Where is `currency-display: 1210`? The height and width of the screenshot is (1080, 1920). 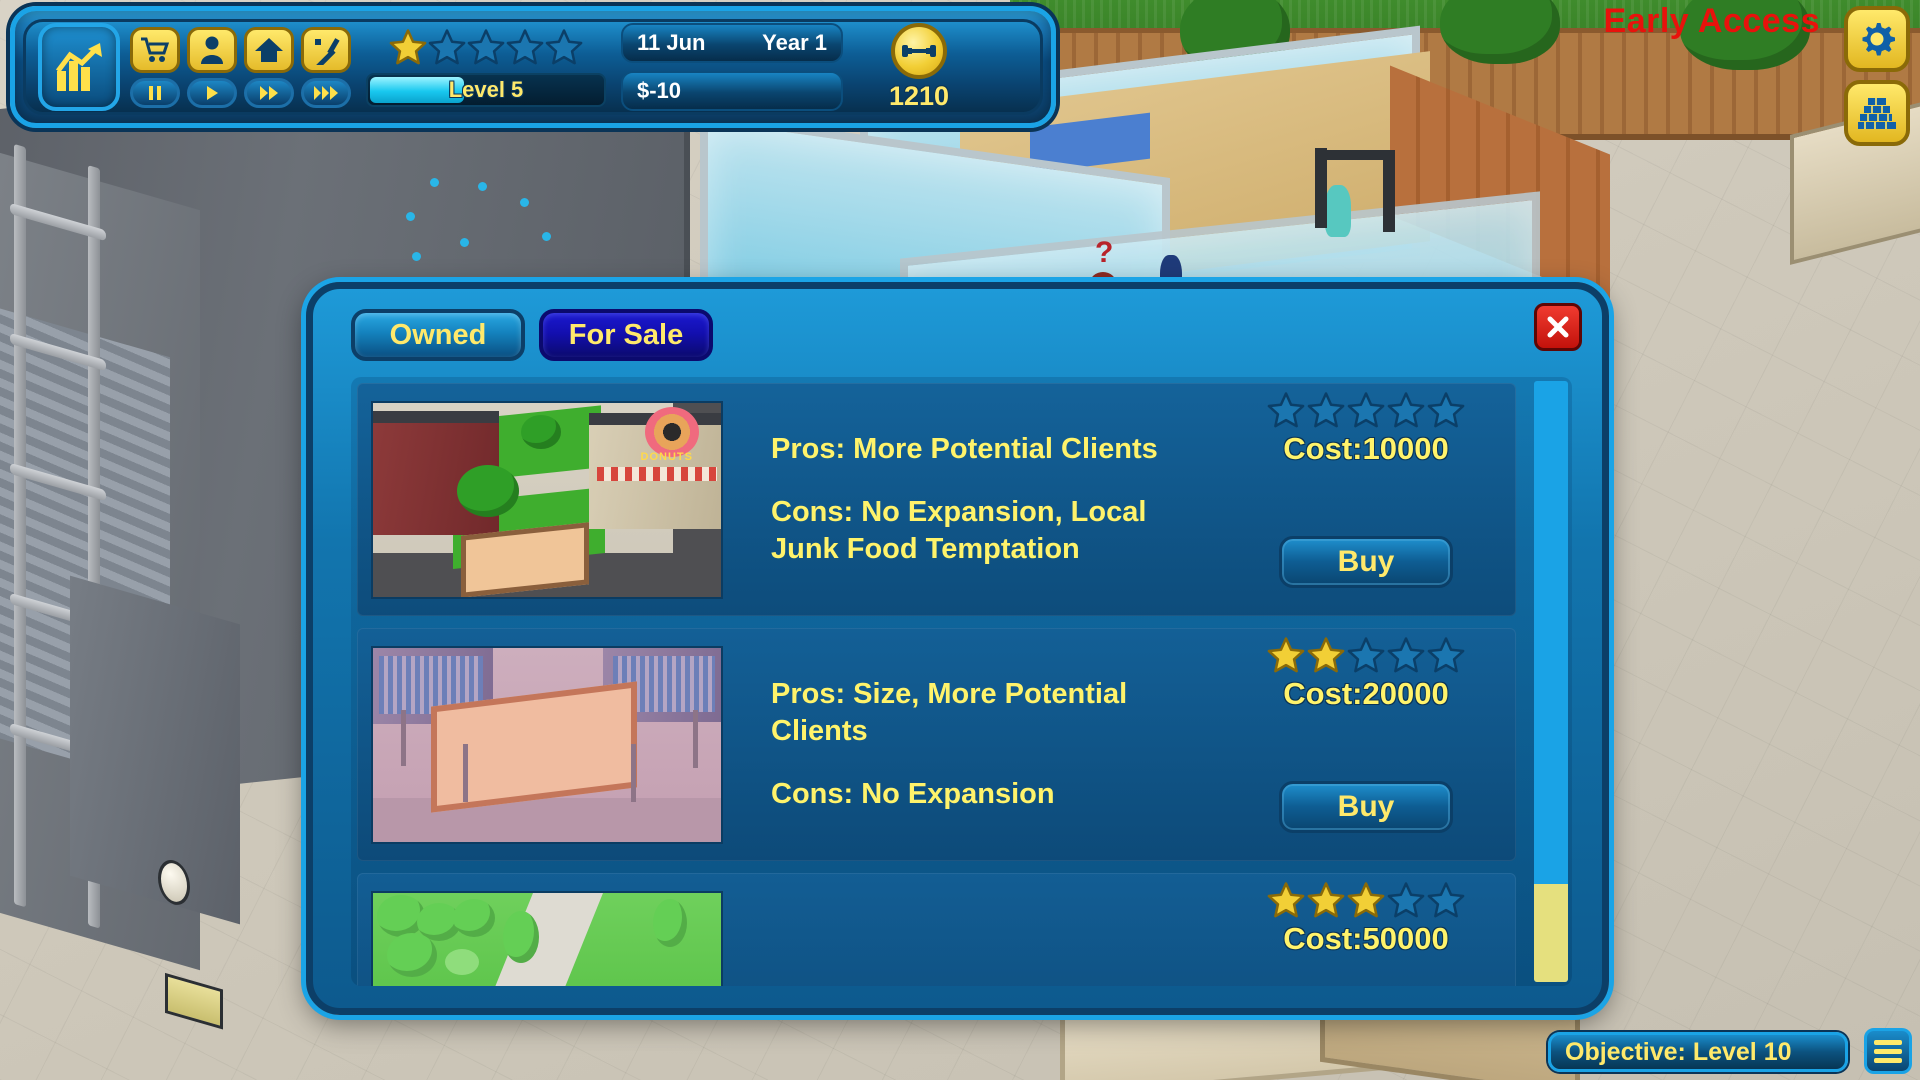
currency-display: 1210 is located at coordinates (919, 67).